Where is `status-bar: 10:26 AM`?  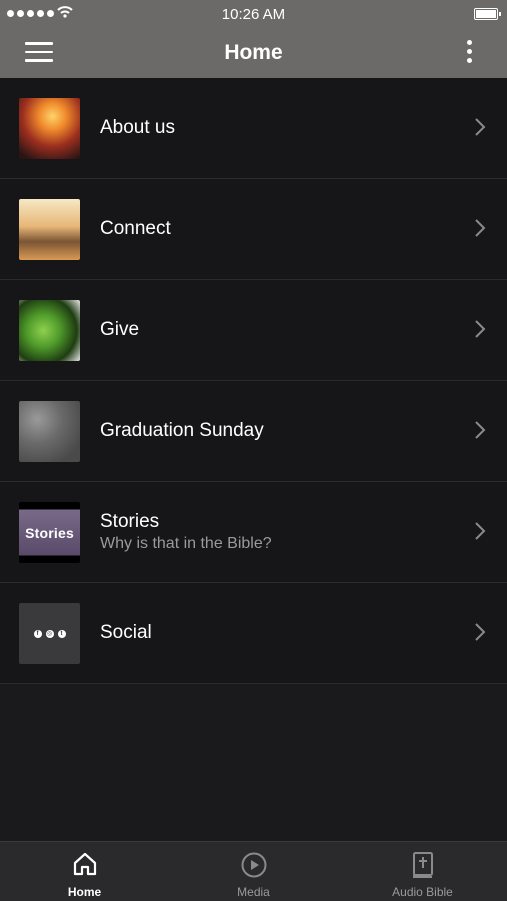 status-bar: 10:26 AM is located at coordinates (253, 14).